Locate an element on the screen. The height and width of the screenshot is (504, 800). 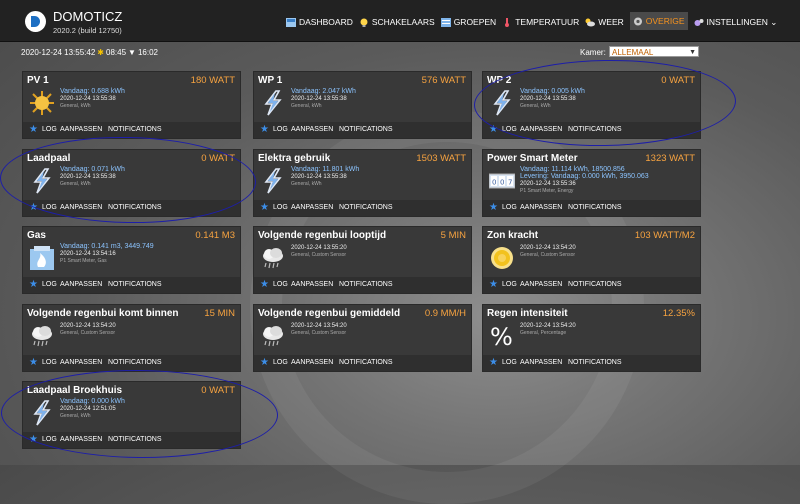
gas-icon is located at coordinates (42, 258).